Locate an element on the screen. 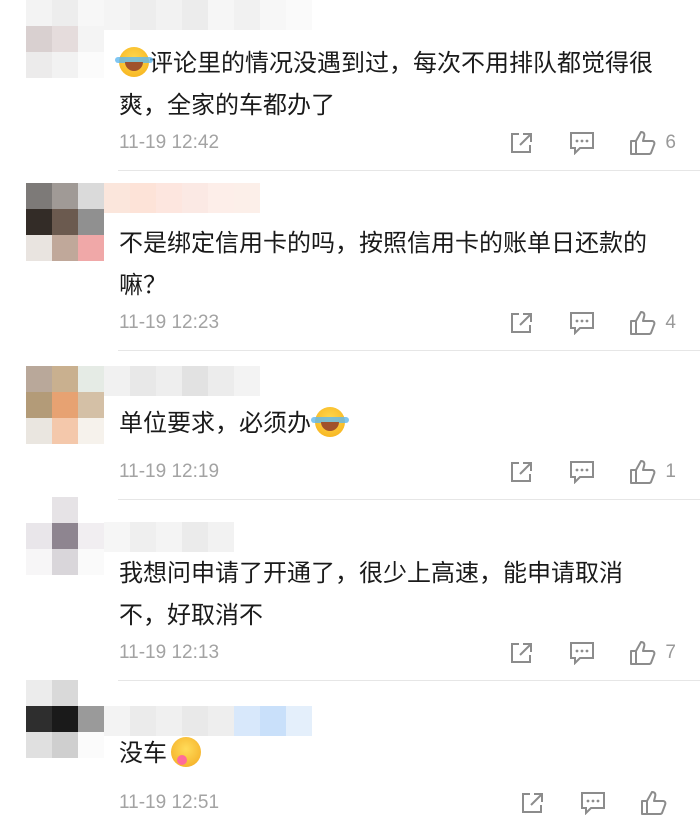  like-button: 7 is located at coordinates (652, 653).